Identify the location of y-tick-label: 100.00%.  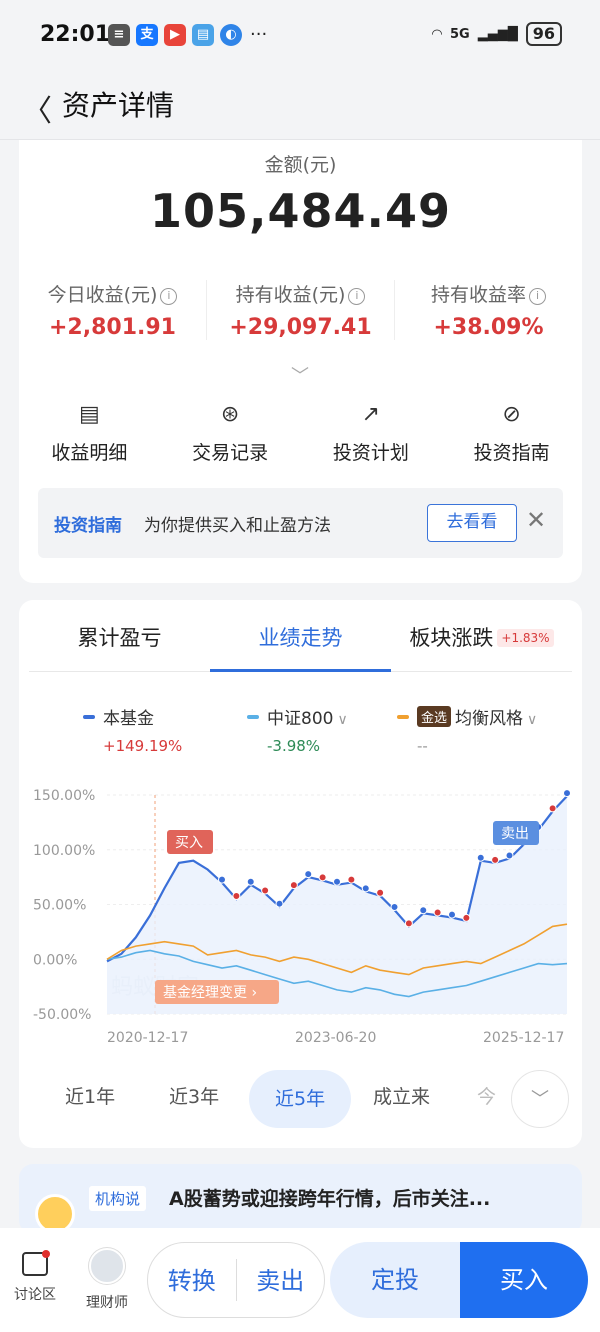
(64, 851).